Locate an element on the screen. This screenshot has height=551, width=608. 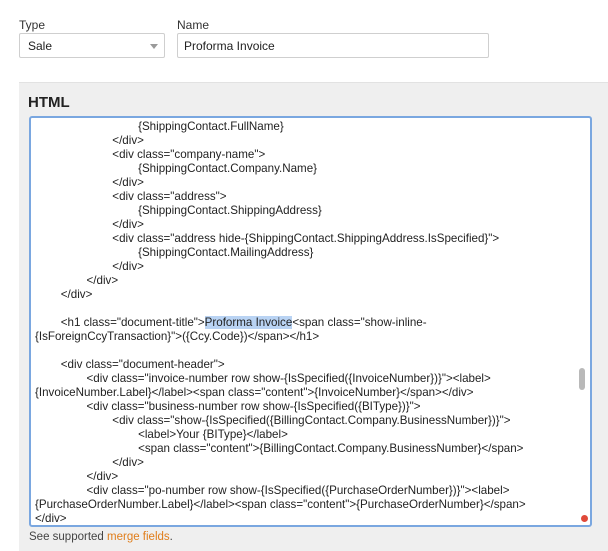
name-label: Name is located at coordinates (193, 25).